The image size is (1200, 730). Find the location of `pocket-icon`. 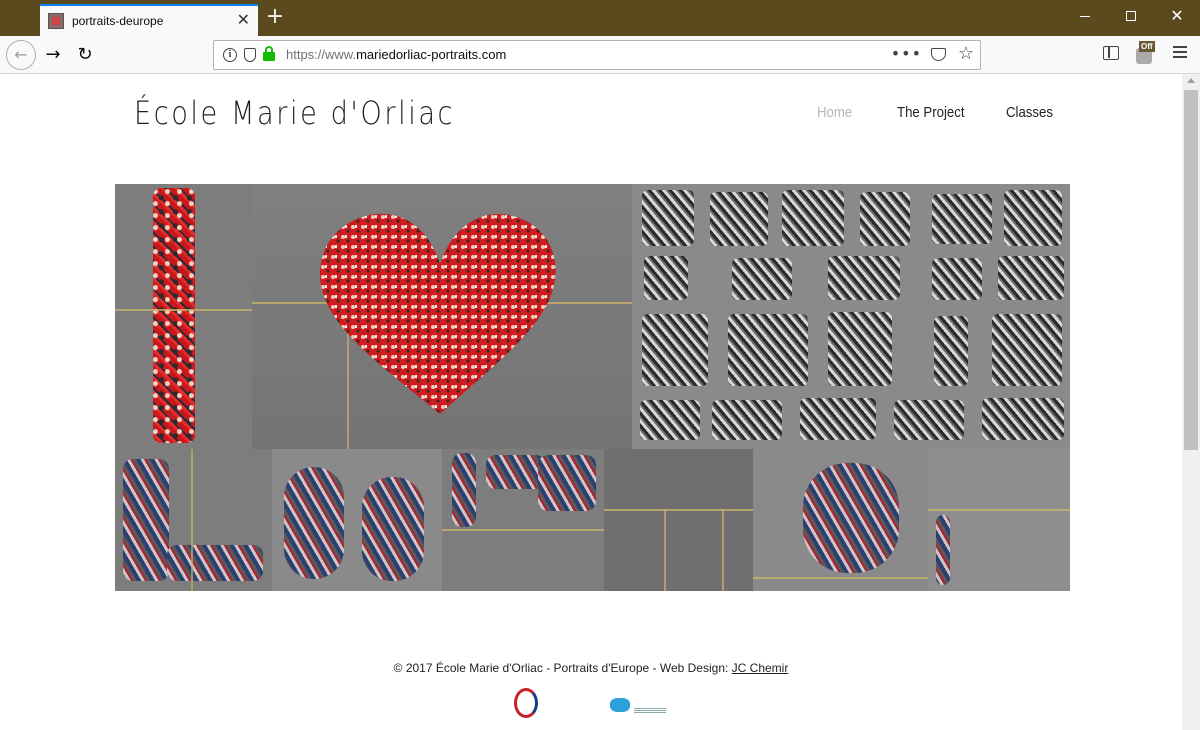

pocket-icon is located at coordinates (938, 54).